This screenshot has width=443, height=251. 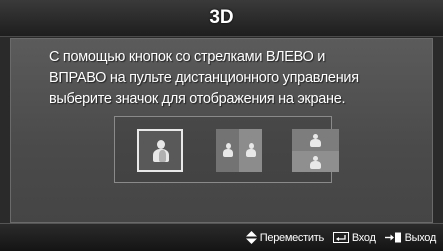 I want to click on exit-hint: Выход, so click(x=410, y=237).